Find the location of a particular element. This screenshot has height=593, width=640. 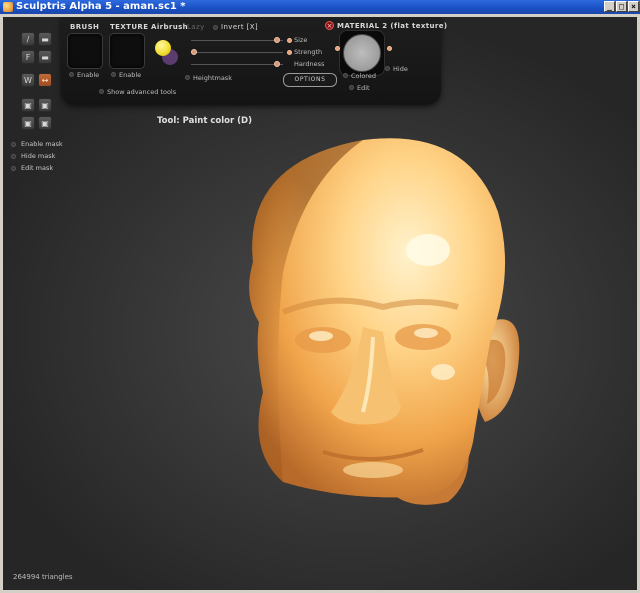

material-prev-icon is located at coordinates (337, 48).